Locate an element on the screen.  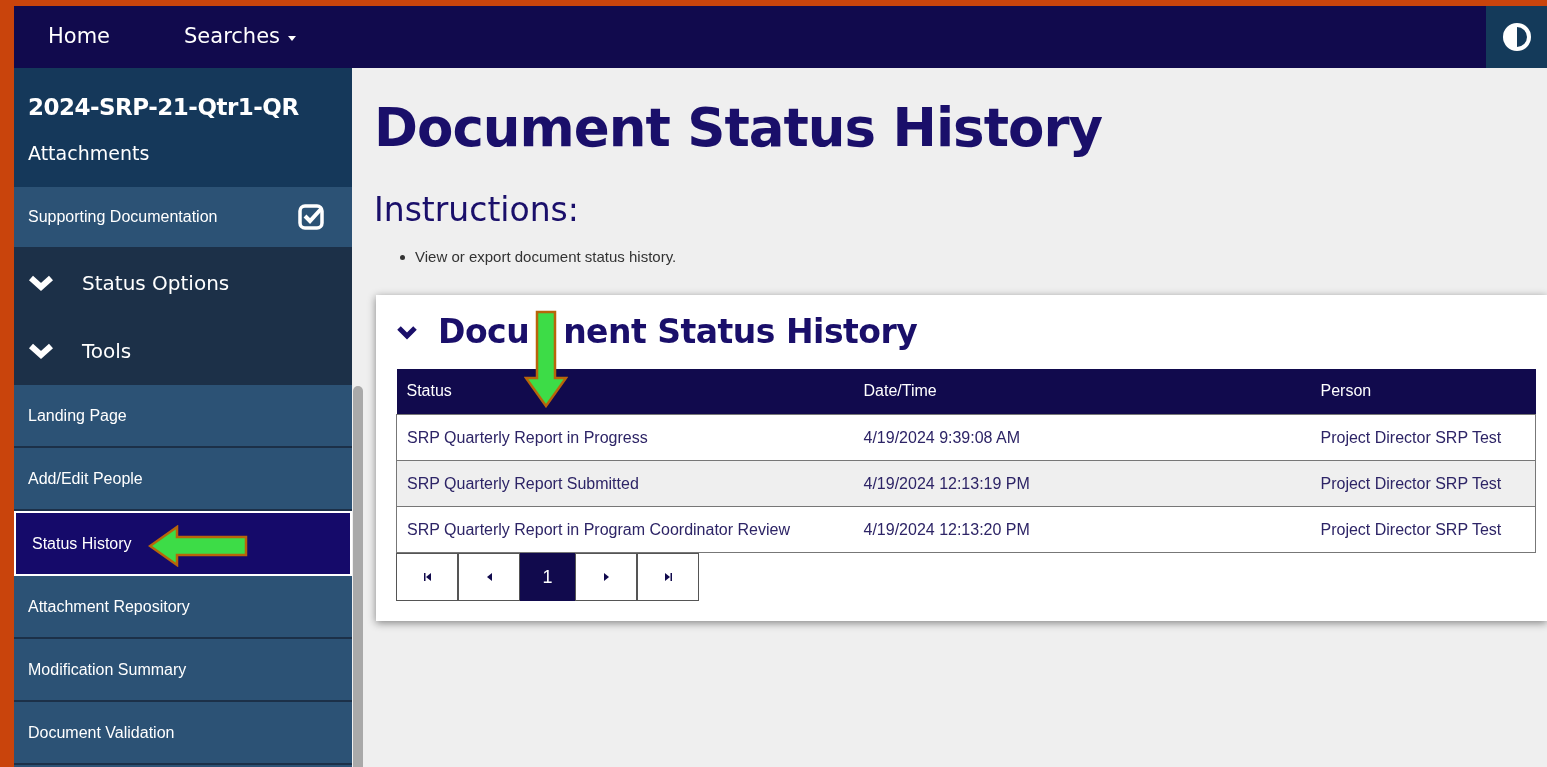
table-cell: SRP Quarterly Report in Progress is located at coordinates (625, 437).